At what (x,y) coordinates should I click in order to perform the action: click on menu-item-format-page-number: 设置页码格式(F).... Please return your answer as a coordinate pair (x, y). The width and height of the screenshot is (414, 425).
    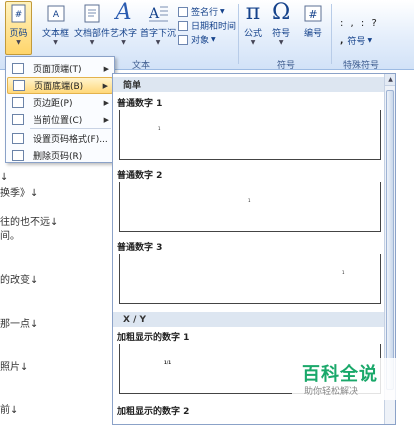
    Looking at the image, I should click on (60, 138).